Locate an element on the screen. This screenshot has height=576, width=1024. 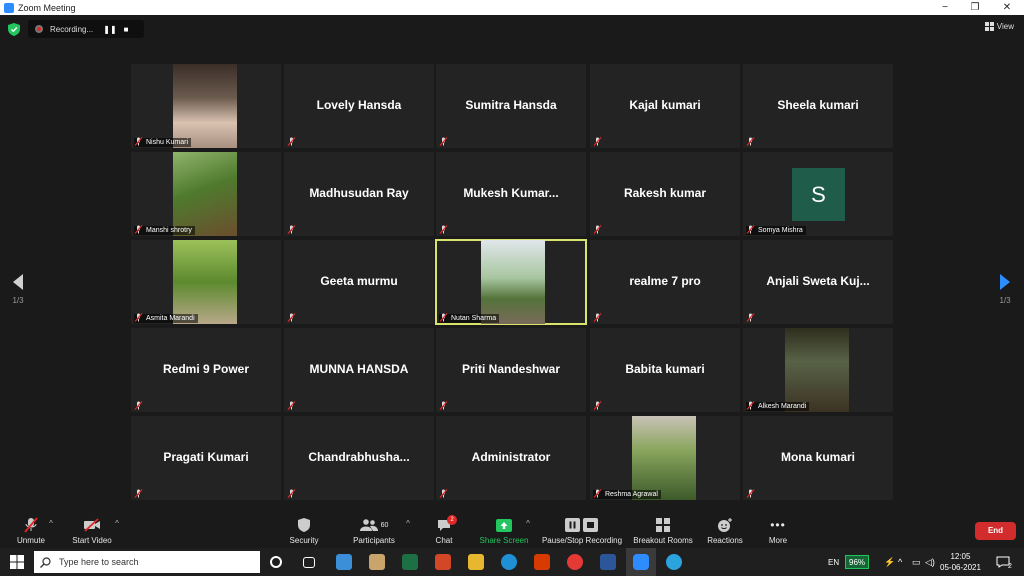
breakout-label: Breakout Rooms is located at coordinates (663, 540).